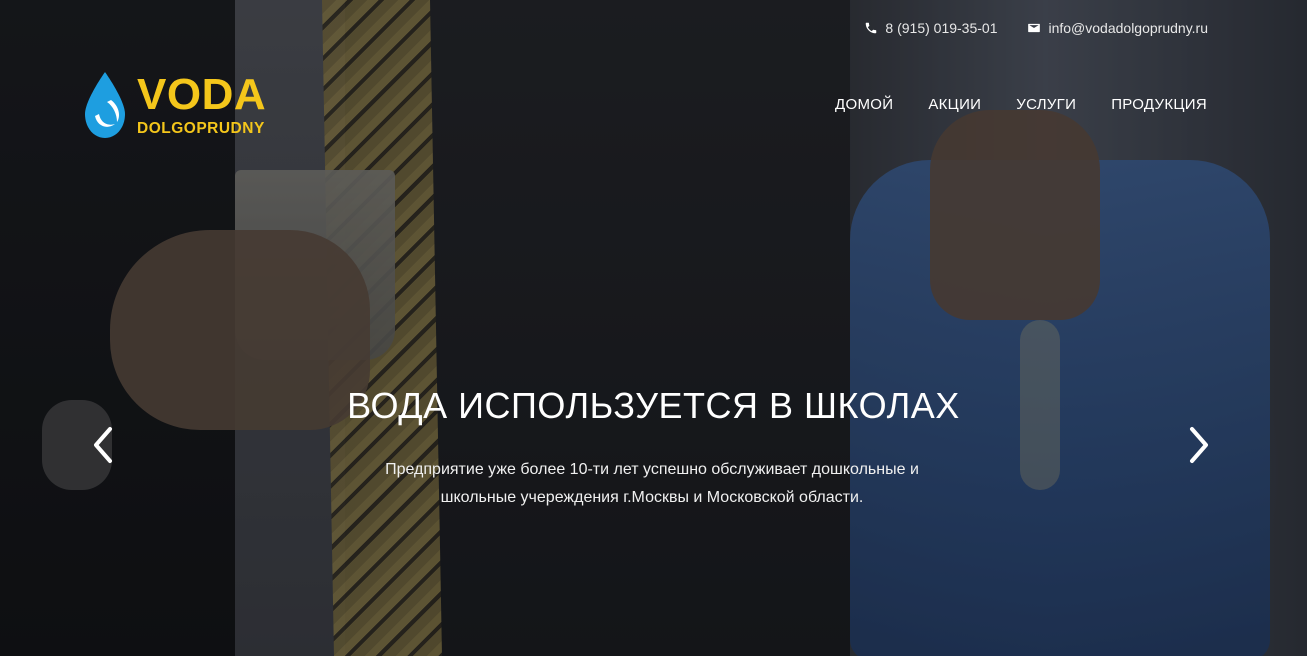 This screenshot has width=1307, height=656. I want to click on main-nav: ДОМОЙ АКЦИИ УСЛУГИ ПРОДУКЦИЯ, so click(1021, 104).